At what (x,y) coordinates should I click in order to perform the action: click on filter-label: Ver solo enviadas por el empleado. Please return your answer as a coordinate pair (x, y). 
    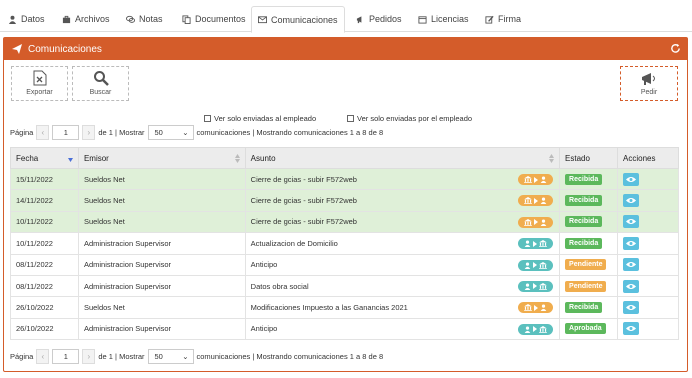
    Looking at the image, I should click on (415, 118).